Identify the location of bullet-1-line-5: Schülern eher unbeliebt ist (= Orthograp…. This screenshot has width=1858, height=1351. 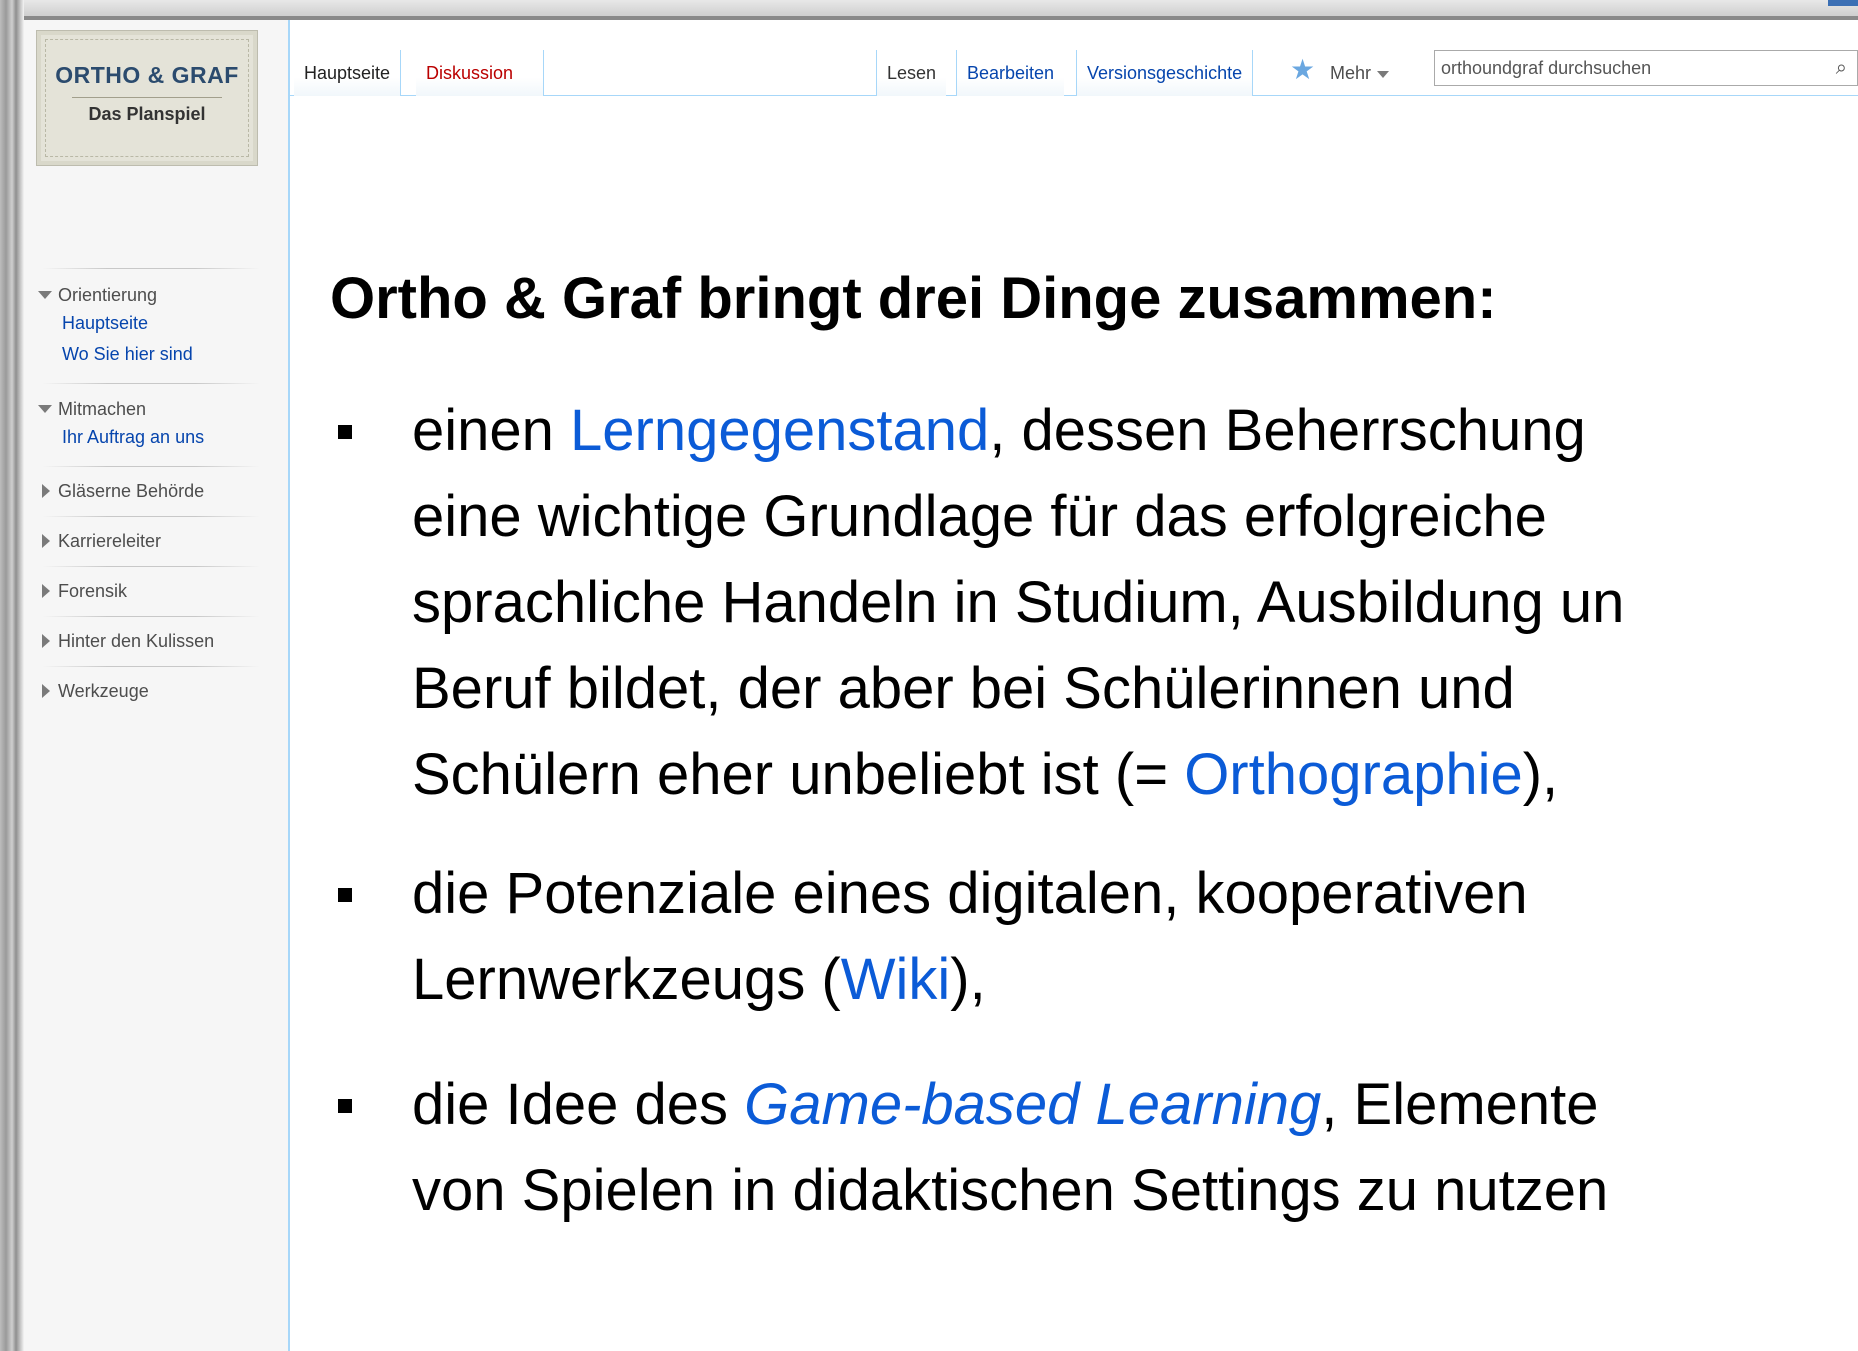
(985, 775).